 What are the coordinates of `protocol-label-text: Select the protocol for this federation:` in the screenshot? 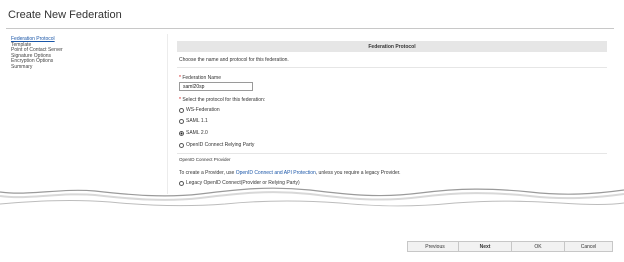 It's located at (224, 100).